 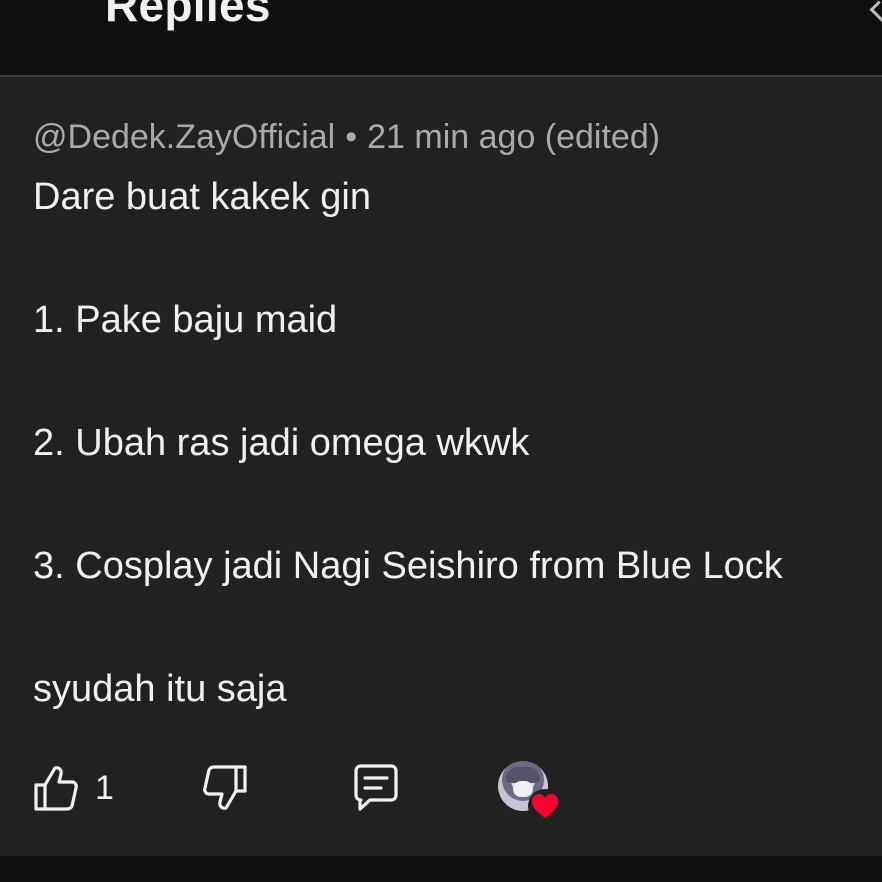 I want to click on comment-line: 2. Ubah ras jadi omega wkwk, so click(x=281, y=443).